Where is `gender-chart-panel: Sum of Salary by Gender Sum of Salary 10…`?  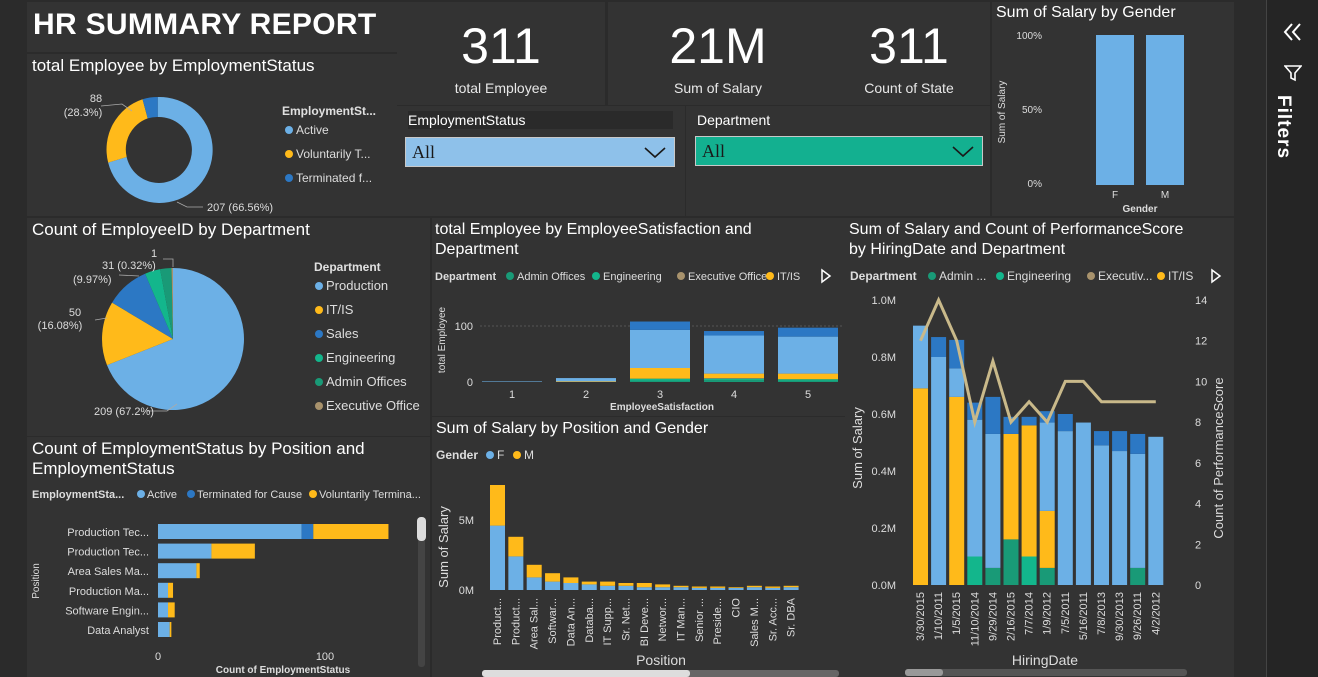
gender-chart-panel: Sum of Salary by Gender Sum of Salary 10… is located at coordinates (1113, 109).